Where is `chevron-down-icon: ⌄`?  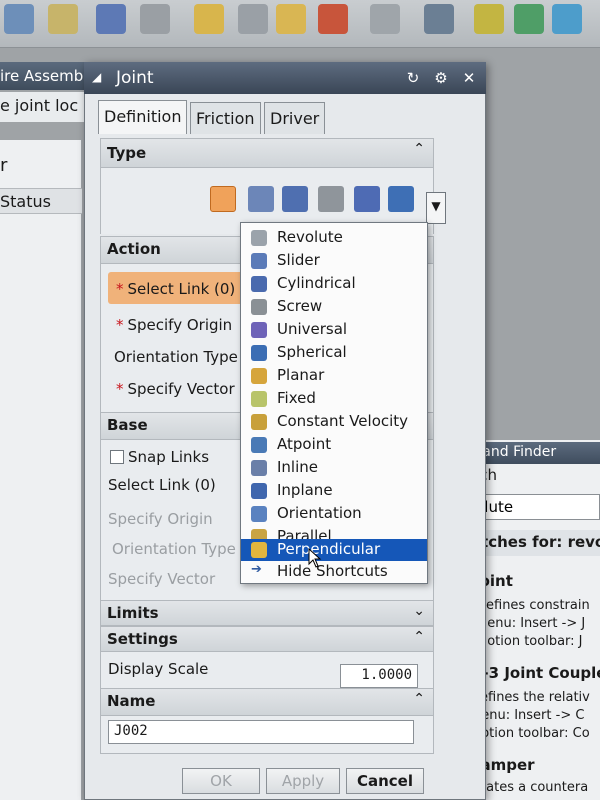
chevron-down-icon: ⌄ is located at coordinates (419, 611).